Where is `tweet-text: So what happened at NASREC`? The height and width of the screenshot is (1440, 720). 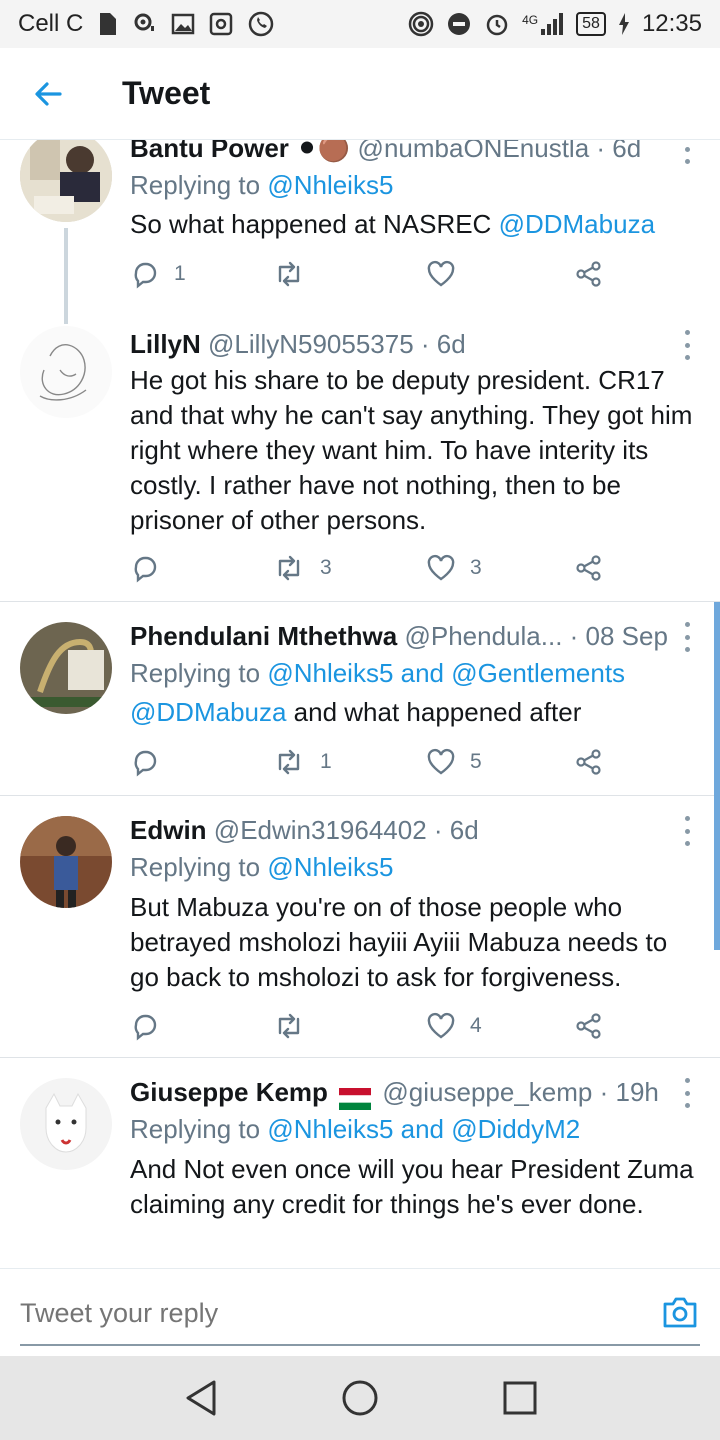
tweet-text: So what happened at NASREC is located at coordinates (311, 224).